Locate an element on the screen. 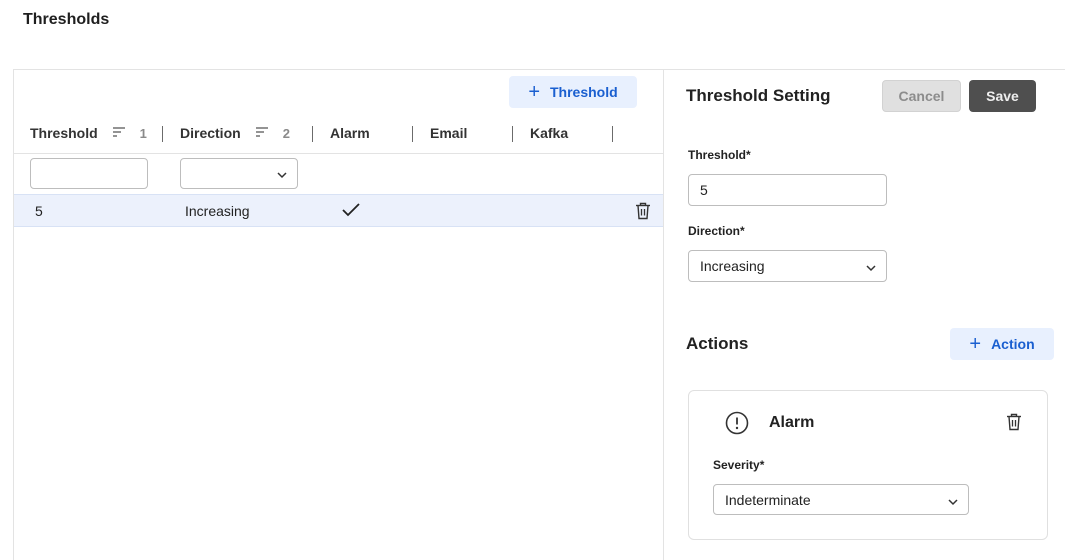 The image size is (1065, 560). direction-field-label: Direction* is located at coordinates (716, 231).